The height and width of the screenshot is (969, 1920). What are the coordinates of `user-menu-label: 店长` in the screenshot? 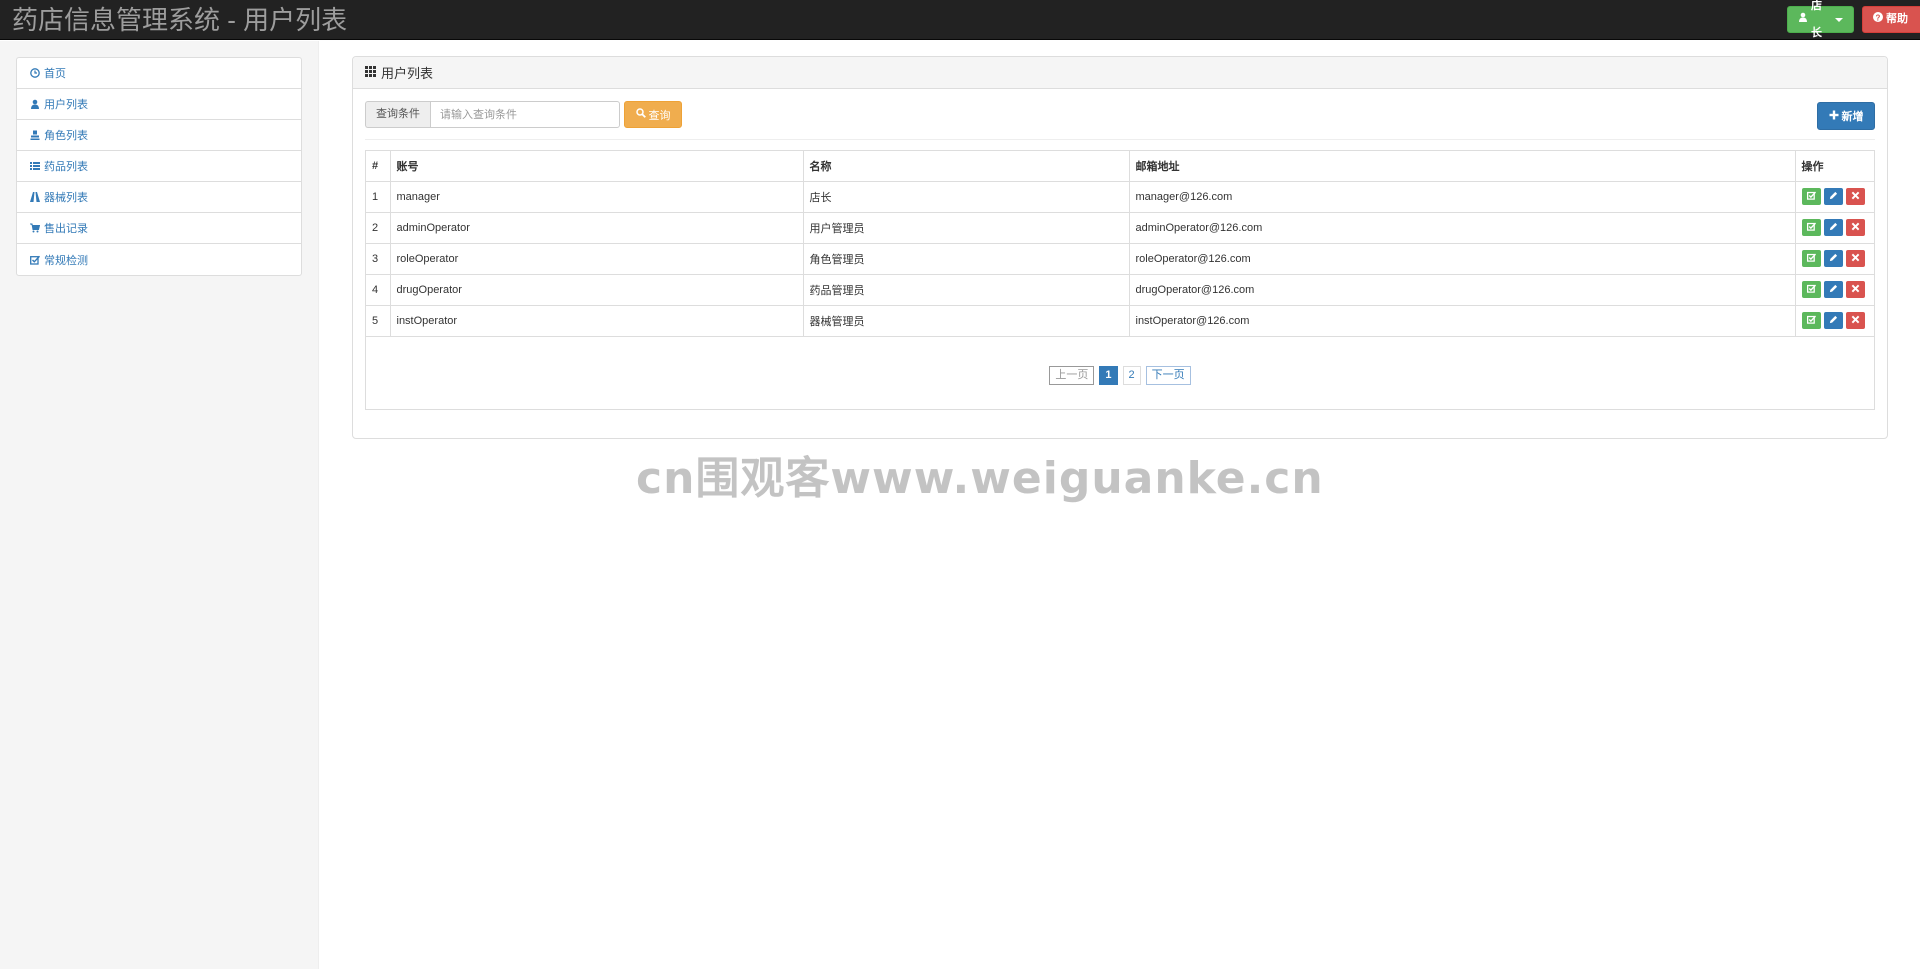 It's located at (1816, 19).